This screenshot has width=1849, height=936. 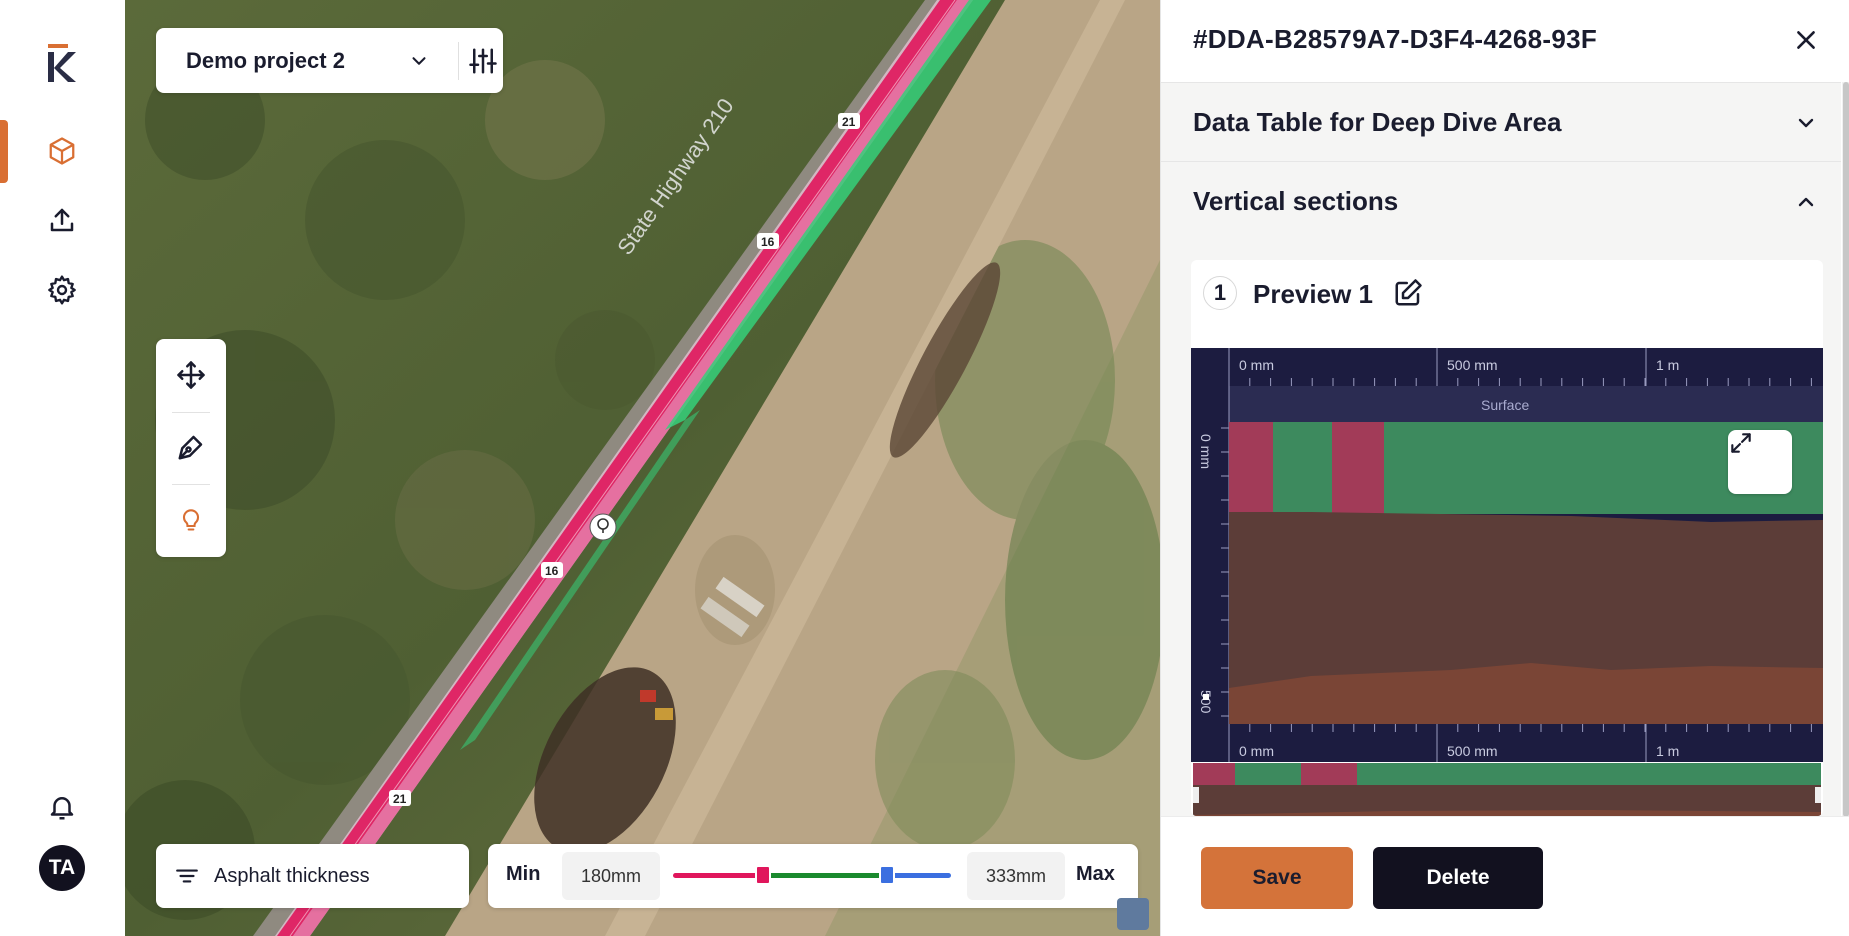 I want to click on scrollbar-thumb, so click(x=1846, y=449).